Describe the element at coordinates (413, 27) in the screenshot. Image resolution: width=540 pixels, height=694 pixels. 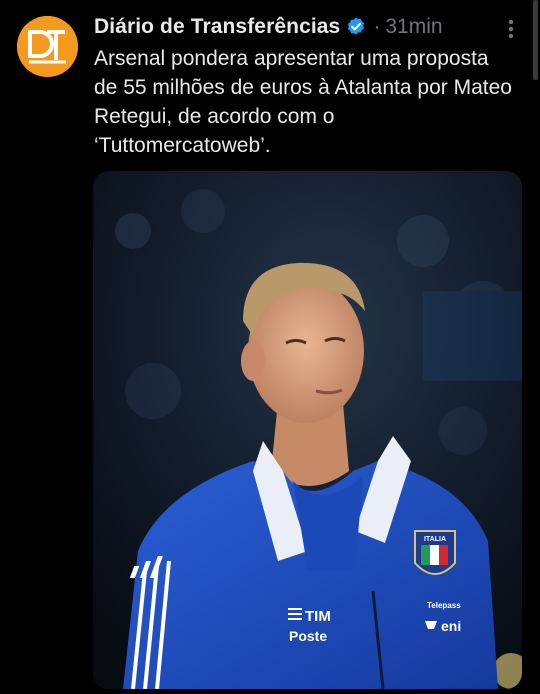
I see `timestamp: 31min` at that location.